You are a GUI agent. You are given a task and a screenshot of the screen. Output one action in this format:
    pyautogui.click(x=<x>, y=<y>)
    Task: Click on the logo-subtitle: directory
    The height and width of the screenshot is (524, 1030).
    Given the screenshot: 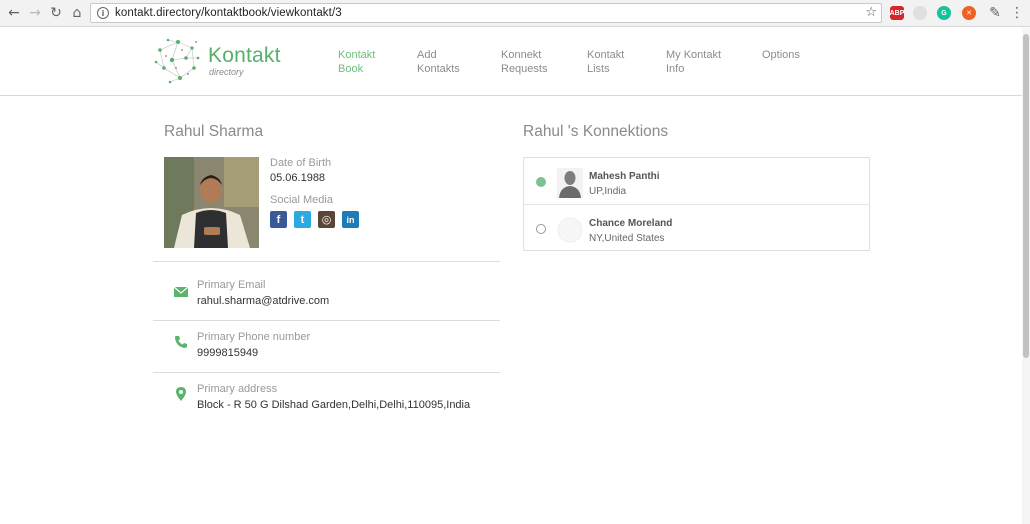 What is the action you would take?
    pyautogui.click(x=226, y=72)
    